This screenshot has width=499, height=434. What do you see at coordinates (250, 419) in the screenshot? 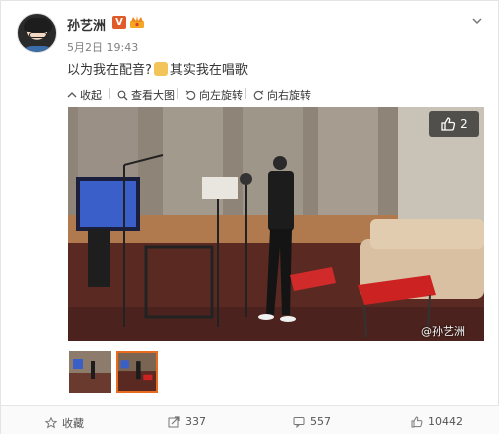
I see `action-bar: 收藏 337 557 10442` at bounding box center [250, 419].